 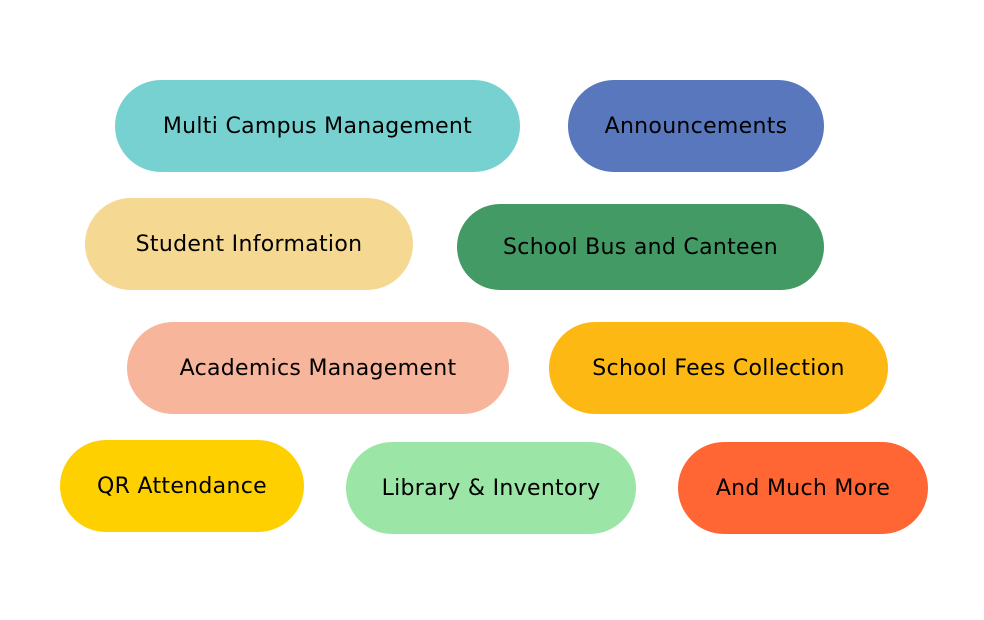 What do you see at coordinates (640, 247) in the screenshot?
I see `pill-school-bus-and-canteen: School Bus and Canteen` at bounding box center [640, 247].